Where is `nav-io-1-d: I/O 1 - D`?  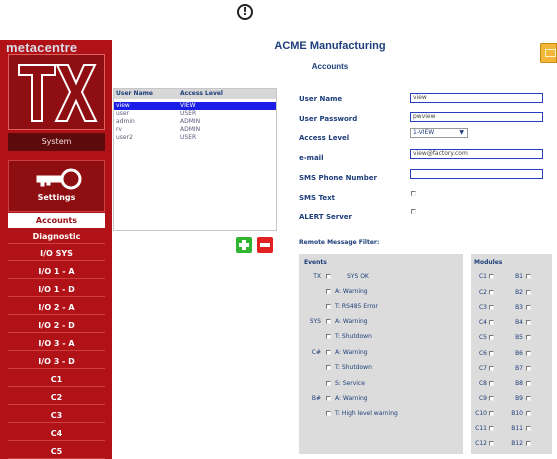
nav-io-1-d: I/O 1 - D is located at coordinates (56, 289).